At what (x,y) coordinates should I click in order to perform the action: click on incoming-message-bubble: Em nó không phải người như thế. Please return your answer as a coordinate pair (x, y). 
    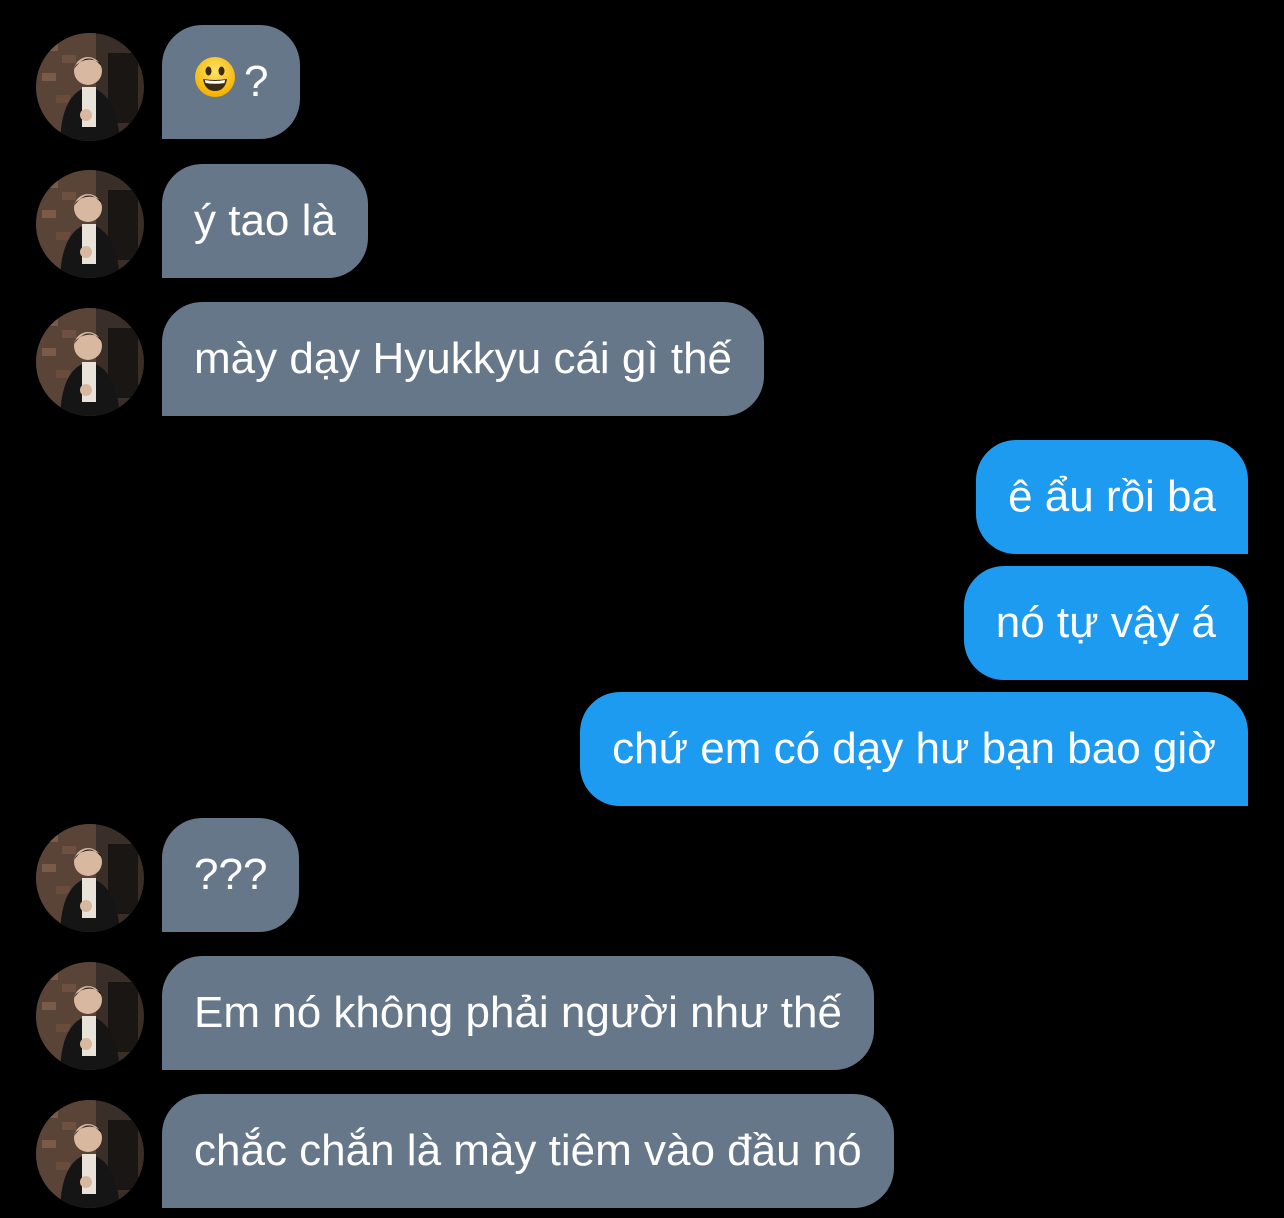
    Looking at the image, I should click on (518, 1013).